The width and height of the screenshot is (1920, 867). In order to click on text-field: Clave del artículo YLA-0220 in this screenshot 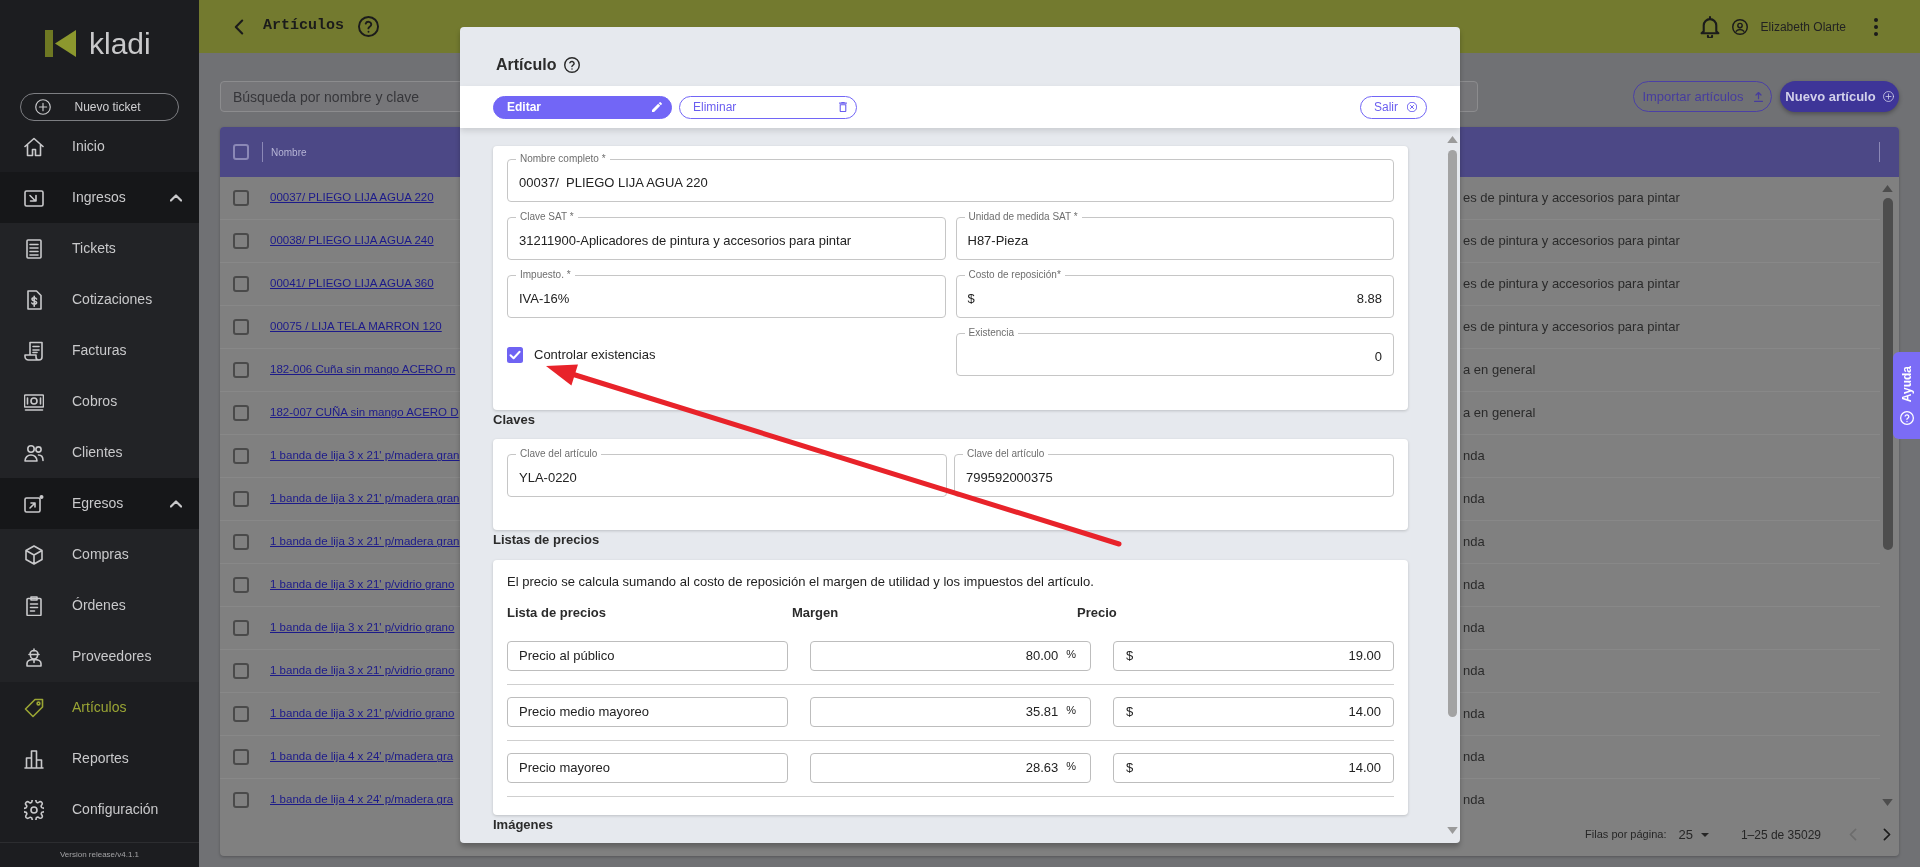, I will do `click(727, 473)`.